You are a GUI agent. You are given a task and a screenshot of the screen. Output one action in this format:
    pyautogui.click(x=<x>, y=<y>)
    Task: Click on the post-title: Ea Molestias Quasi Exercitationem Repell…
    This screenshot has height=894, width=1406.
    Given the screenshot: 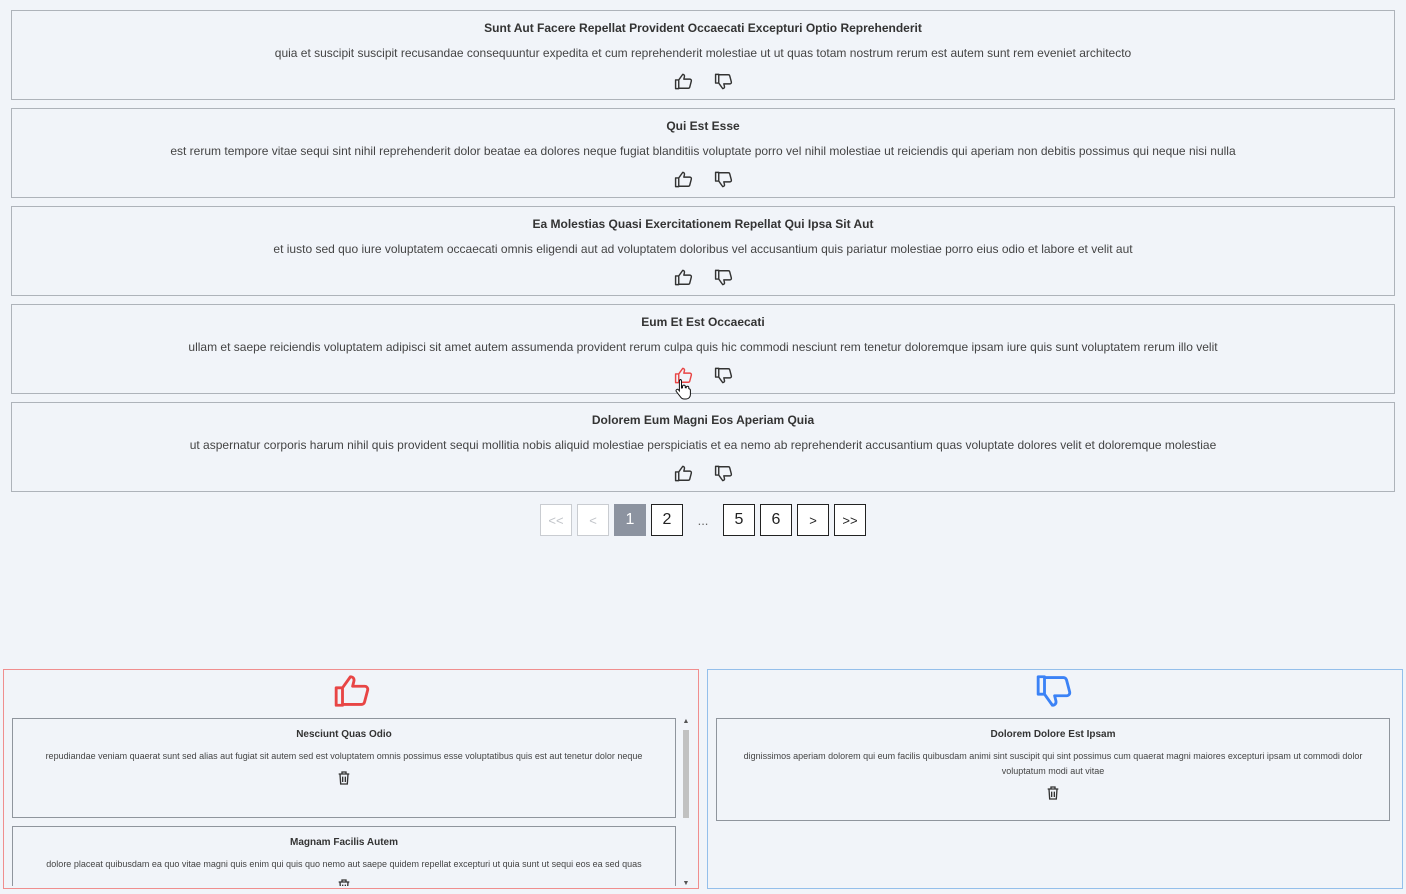 What is the action you would take?
    pyautogui.click(x=703, y=224)
    